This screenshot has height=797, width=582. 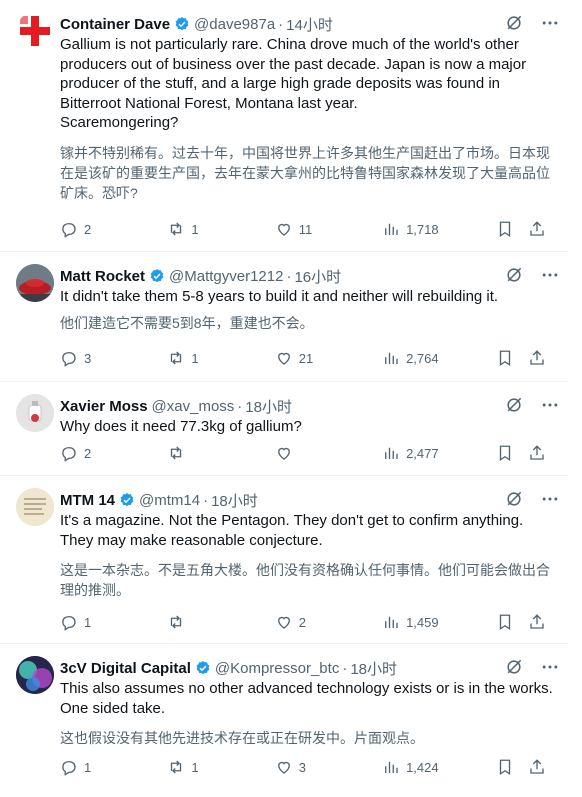 What do you see at coordinates (87, 500) in the screenshot?
I see `display-name: MTM 14` at bounding box center [87, 500].